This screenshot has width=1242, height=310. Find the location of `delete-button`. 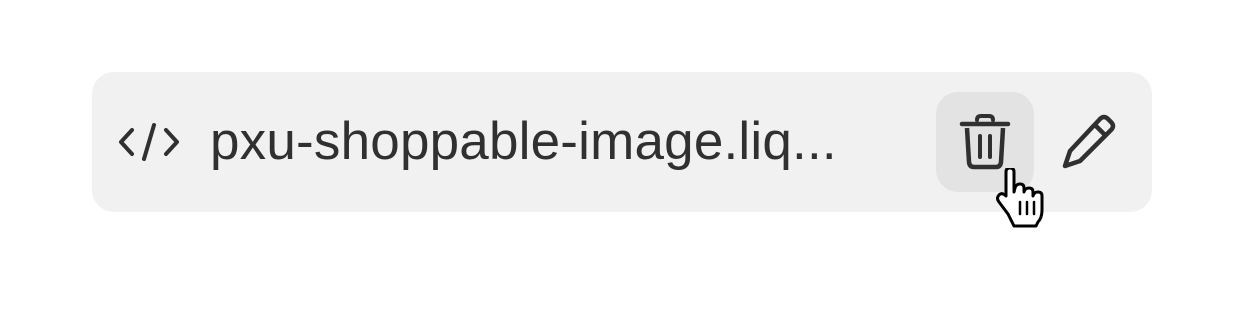

delete-button is located at coordinates (985, 142).